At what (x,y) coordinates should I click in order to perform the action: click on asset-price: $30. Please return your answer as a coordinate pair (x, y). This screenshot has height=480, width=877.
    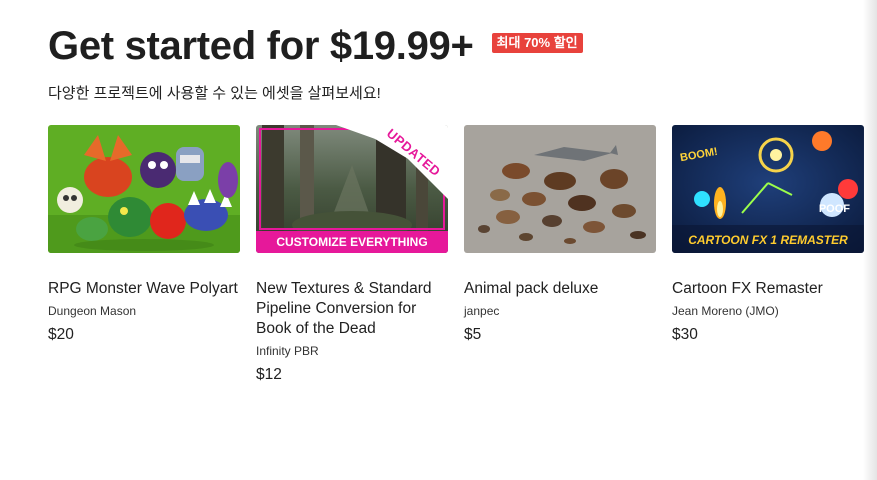
    Looking at the image, I should click on (685, 334).